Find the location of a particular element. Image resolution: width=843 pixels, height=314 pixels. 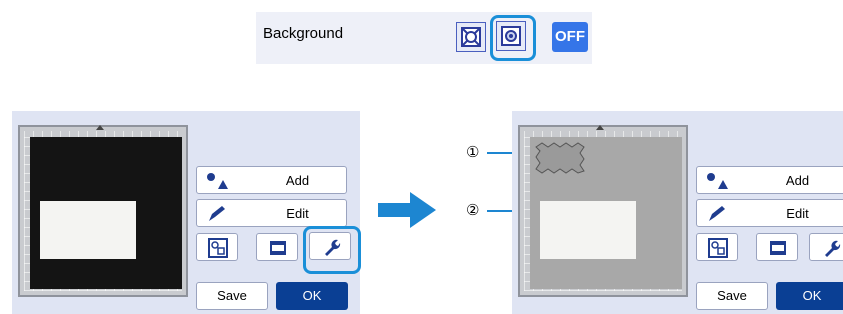

transition-arrow-icon is located at coordinates (407, 210).